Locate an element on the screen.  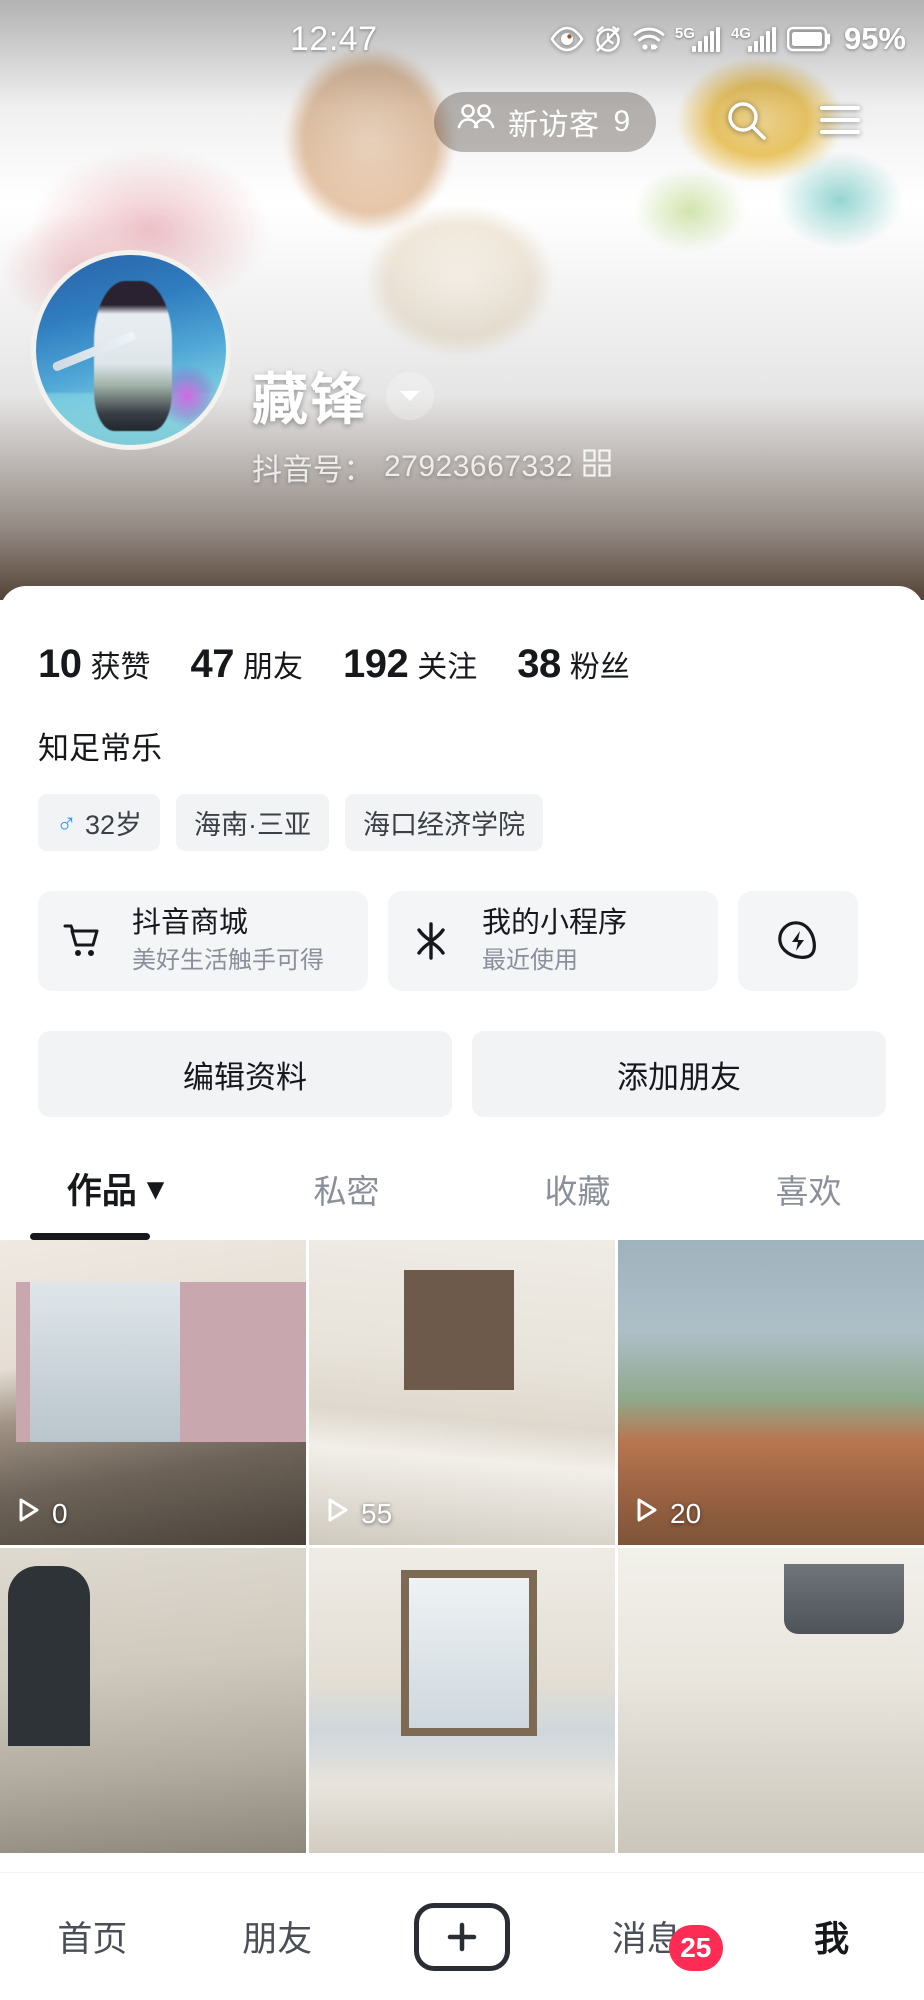
stat-value: 192 is located at coordinates (376, 664).